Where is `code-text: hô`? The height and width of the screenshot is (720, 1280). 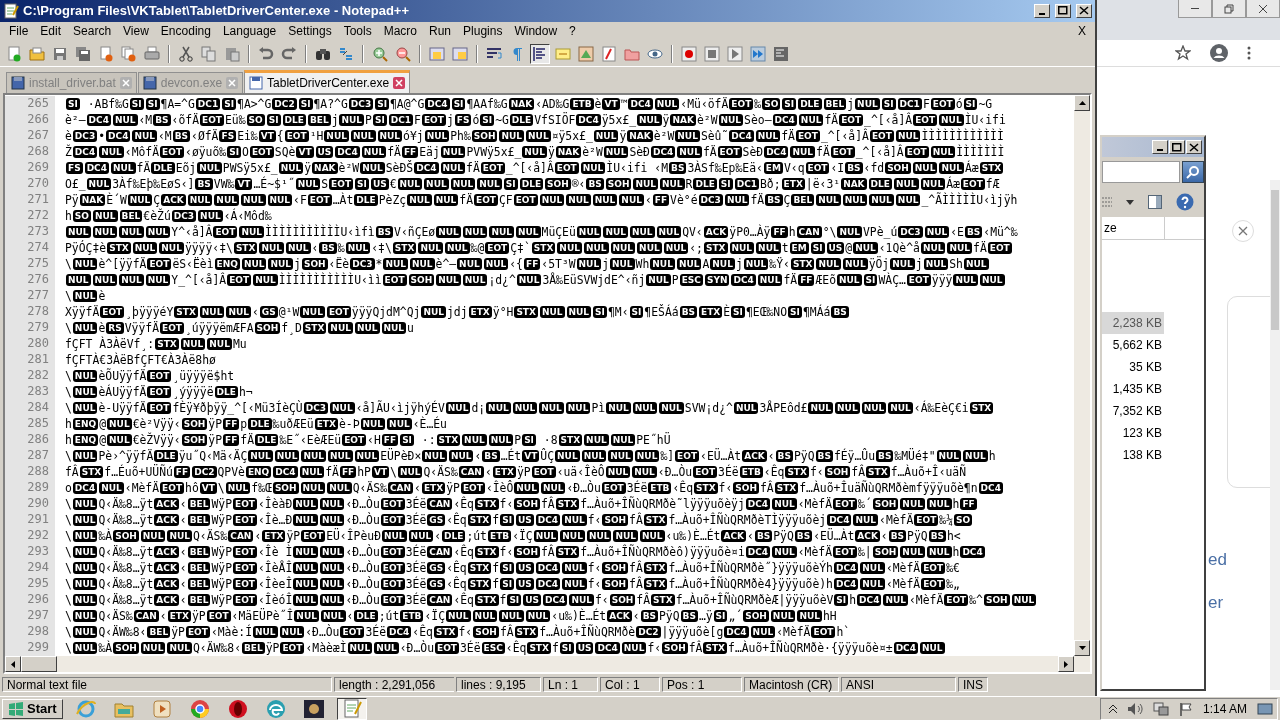 code-text: hô is located at coordinates (192, 488).